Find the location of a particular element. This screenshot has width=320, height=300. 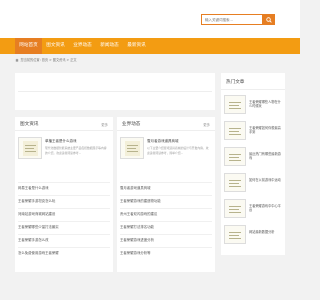

list-item: 怎么免费使用游戏王者荣耀 is located at coordinates (64, 253).